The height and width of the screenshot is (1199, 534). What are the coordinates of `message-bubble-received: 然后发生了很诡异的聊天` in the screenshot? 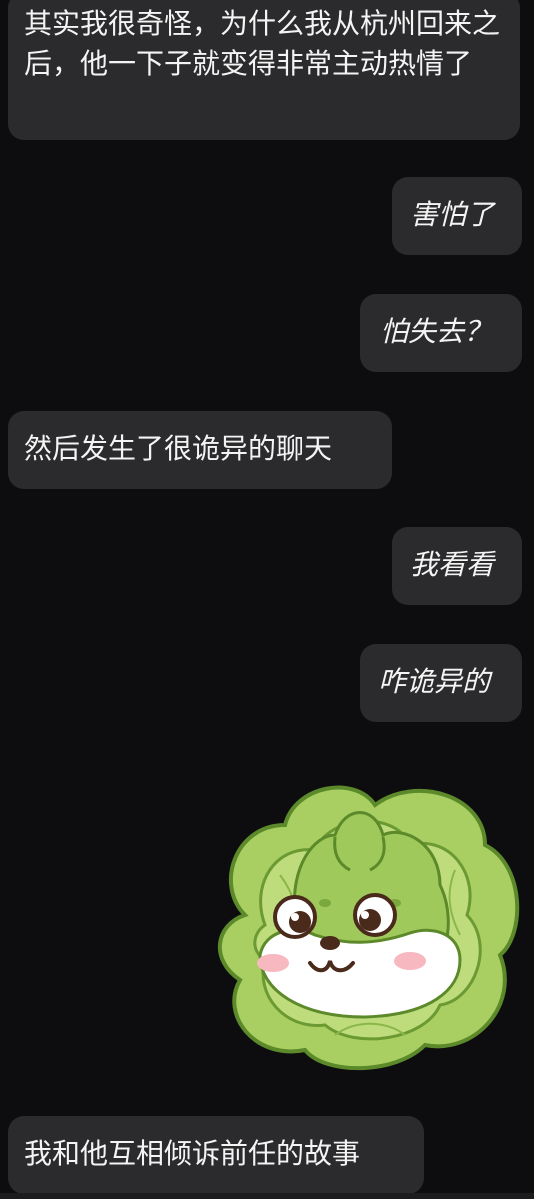 It's located at (200, 450).